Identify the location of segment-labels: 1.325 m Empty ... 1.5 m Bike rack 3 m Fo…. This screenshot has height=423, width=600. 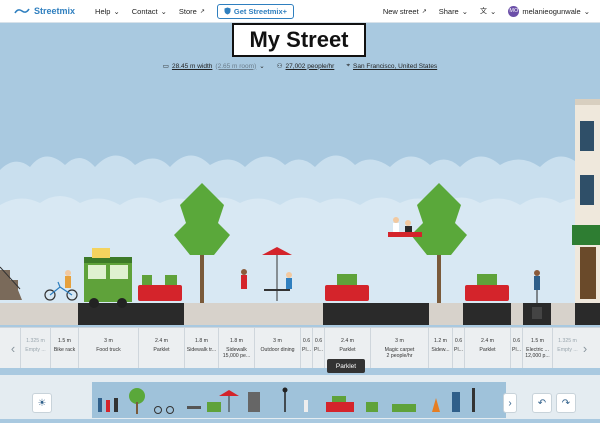
(300, 347).